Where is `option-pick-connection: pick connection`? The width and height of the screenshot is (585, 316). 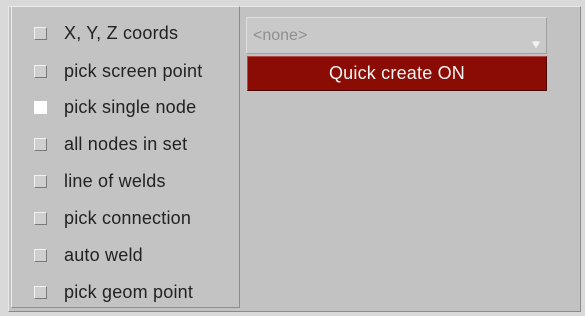
option-pick-connection: pick connection is located at coordinates (129, 218).